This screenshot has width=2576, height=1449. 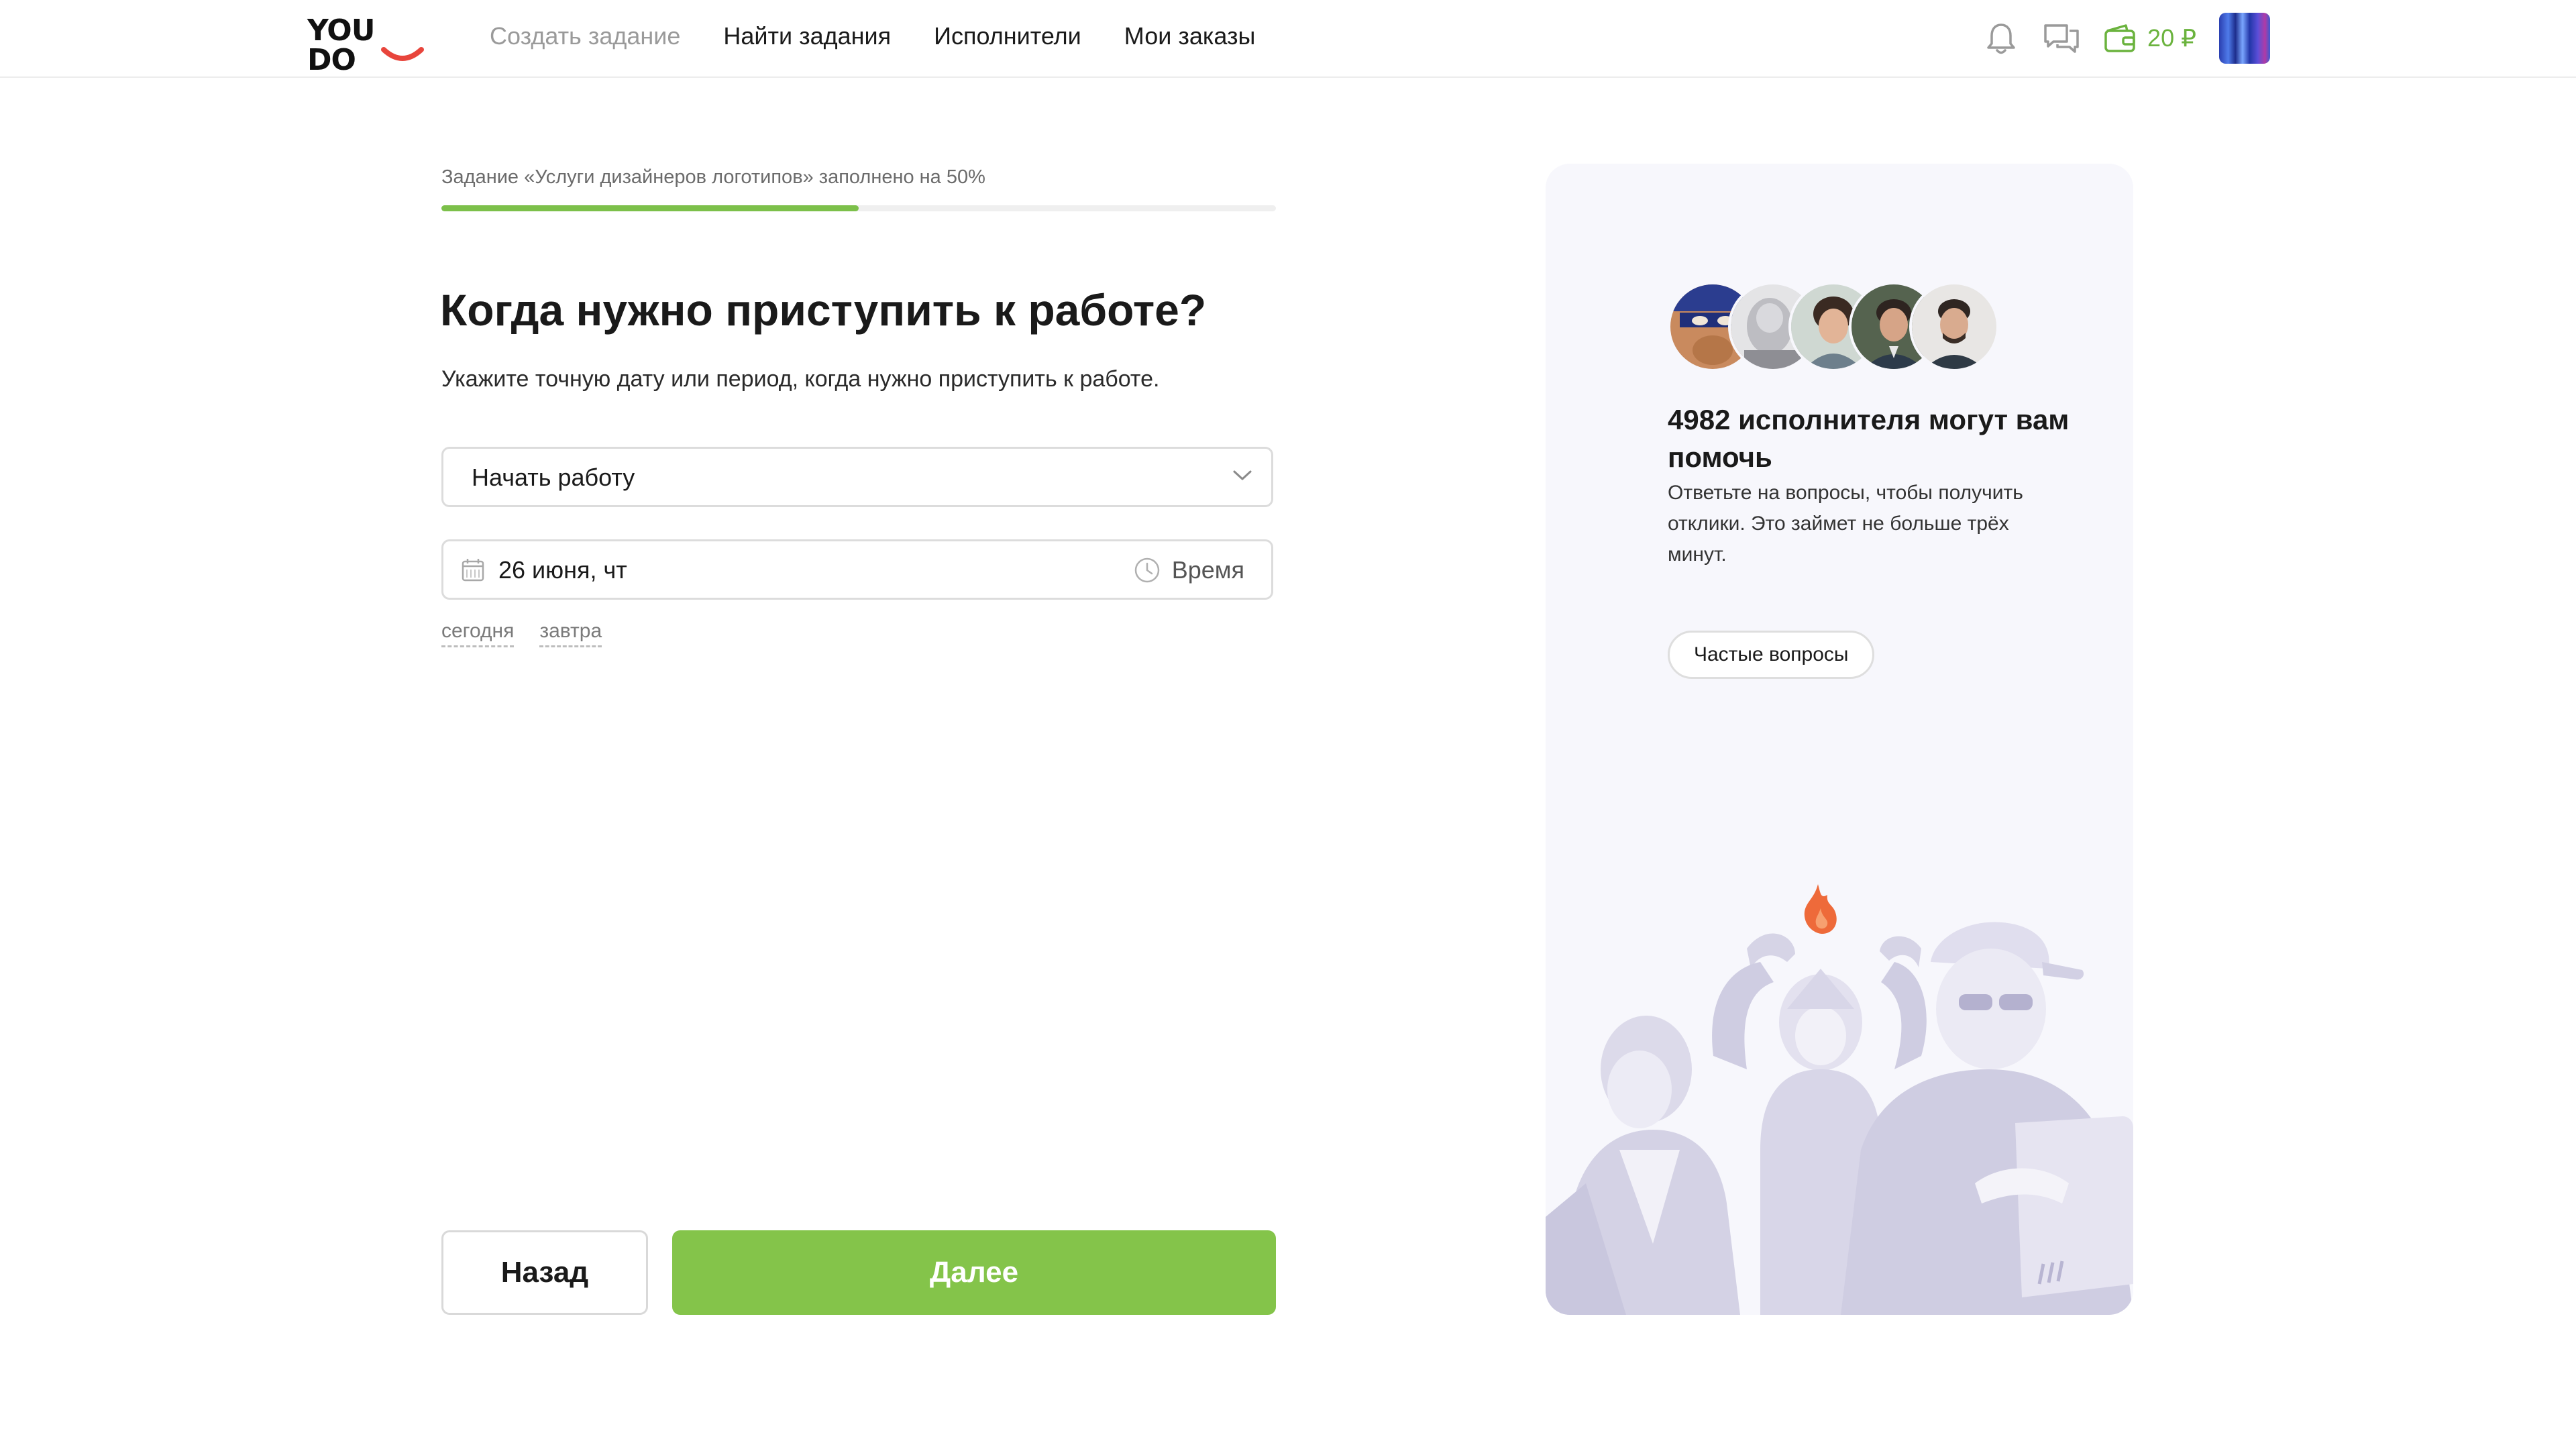 What do you see at coordinates (570, 633) in the screenshot?
I see `quick-link-tomorrow: завтра` at bounding box center [570, 633].